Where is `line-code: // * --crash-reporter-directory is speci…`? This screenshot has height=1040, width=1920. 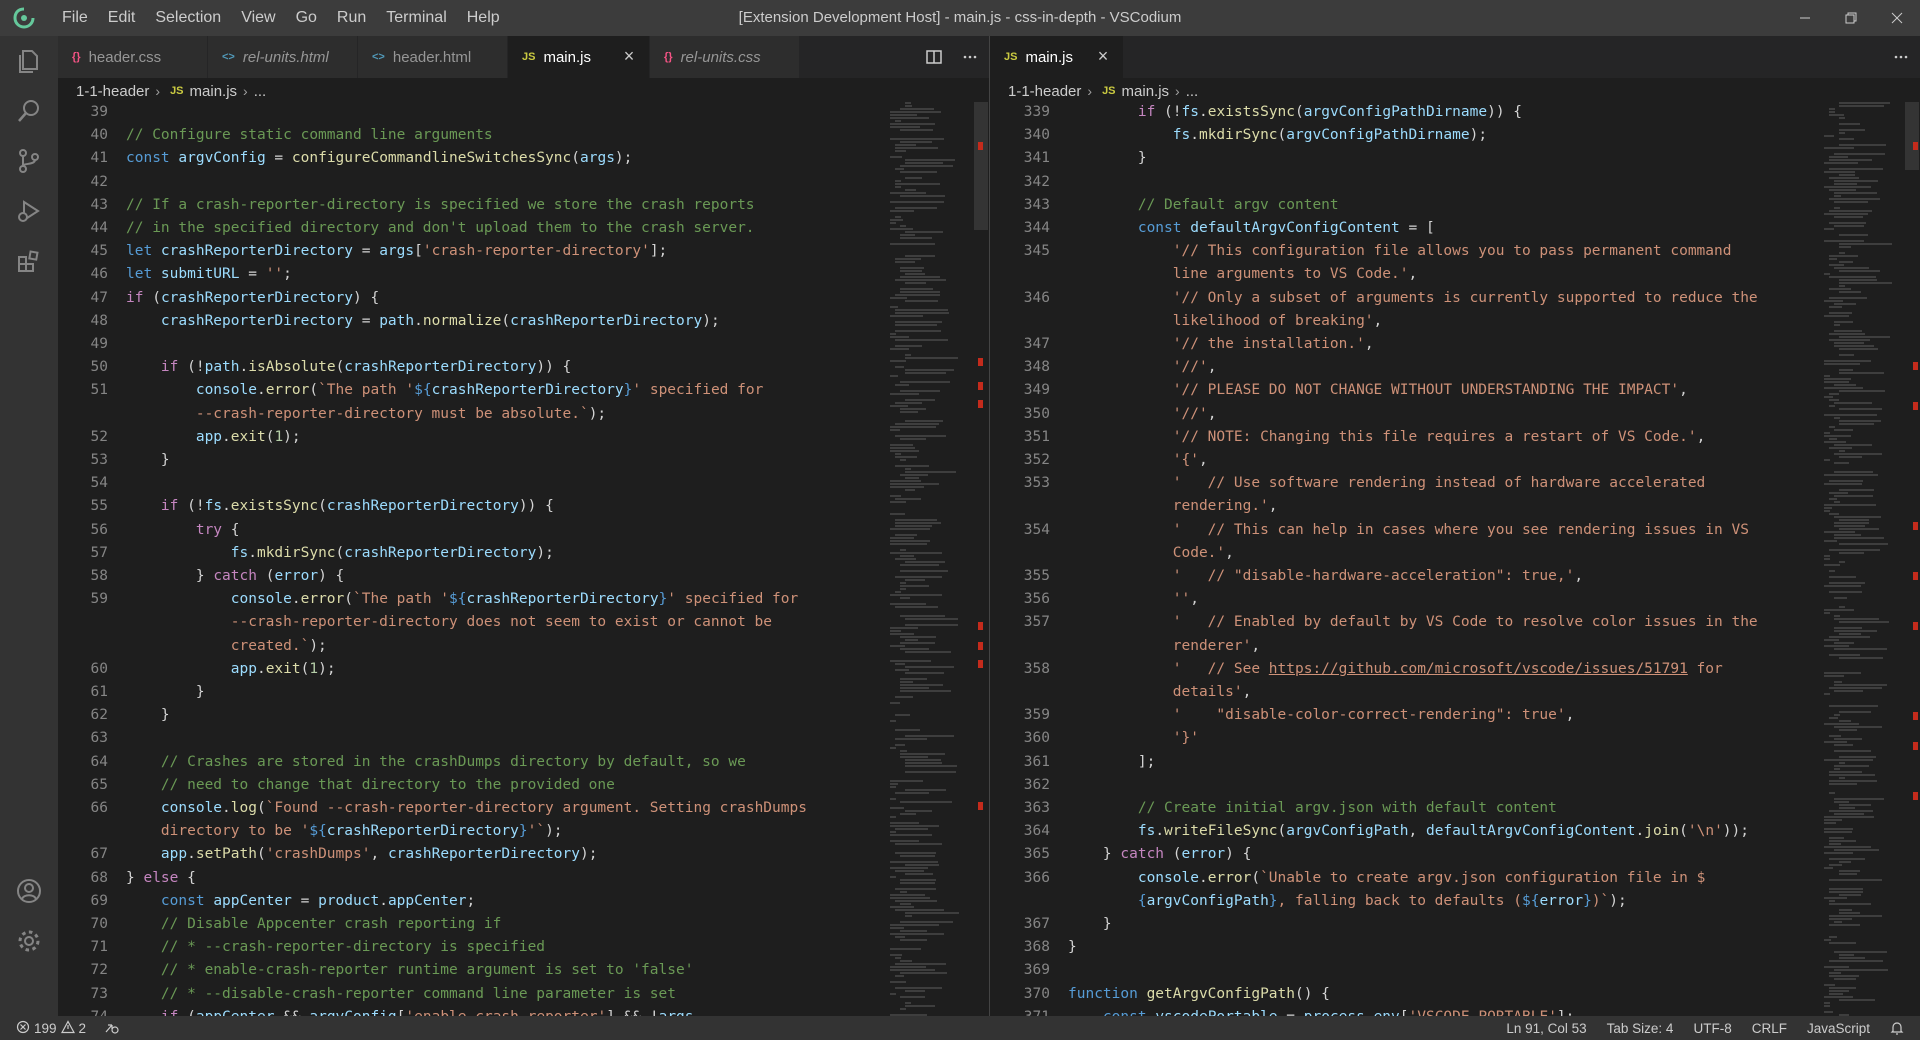 line-code: // * --crash-reporter-directory is speci… is located at coordinates (335, 947).